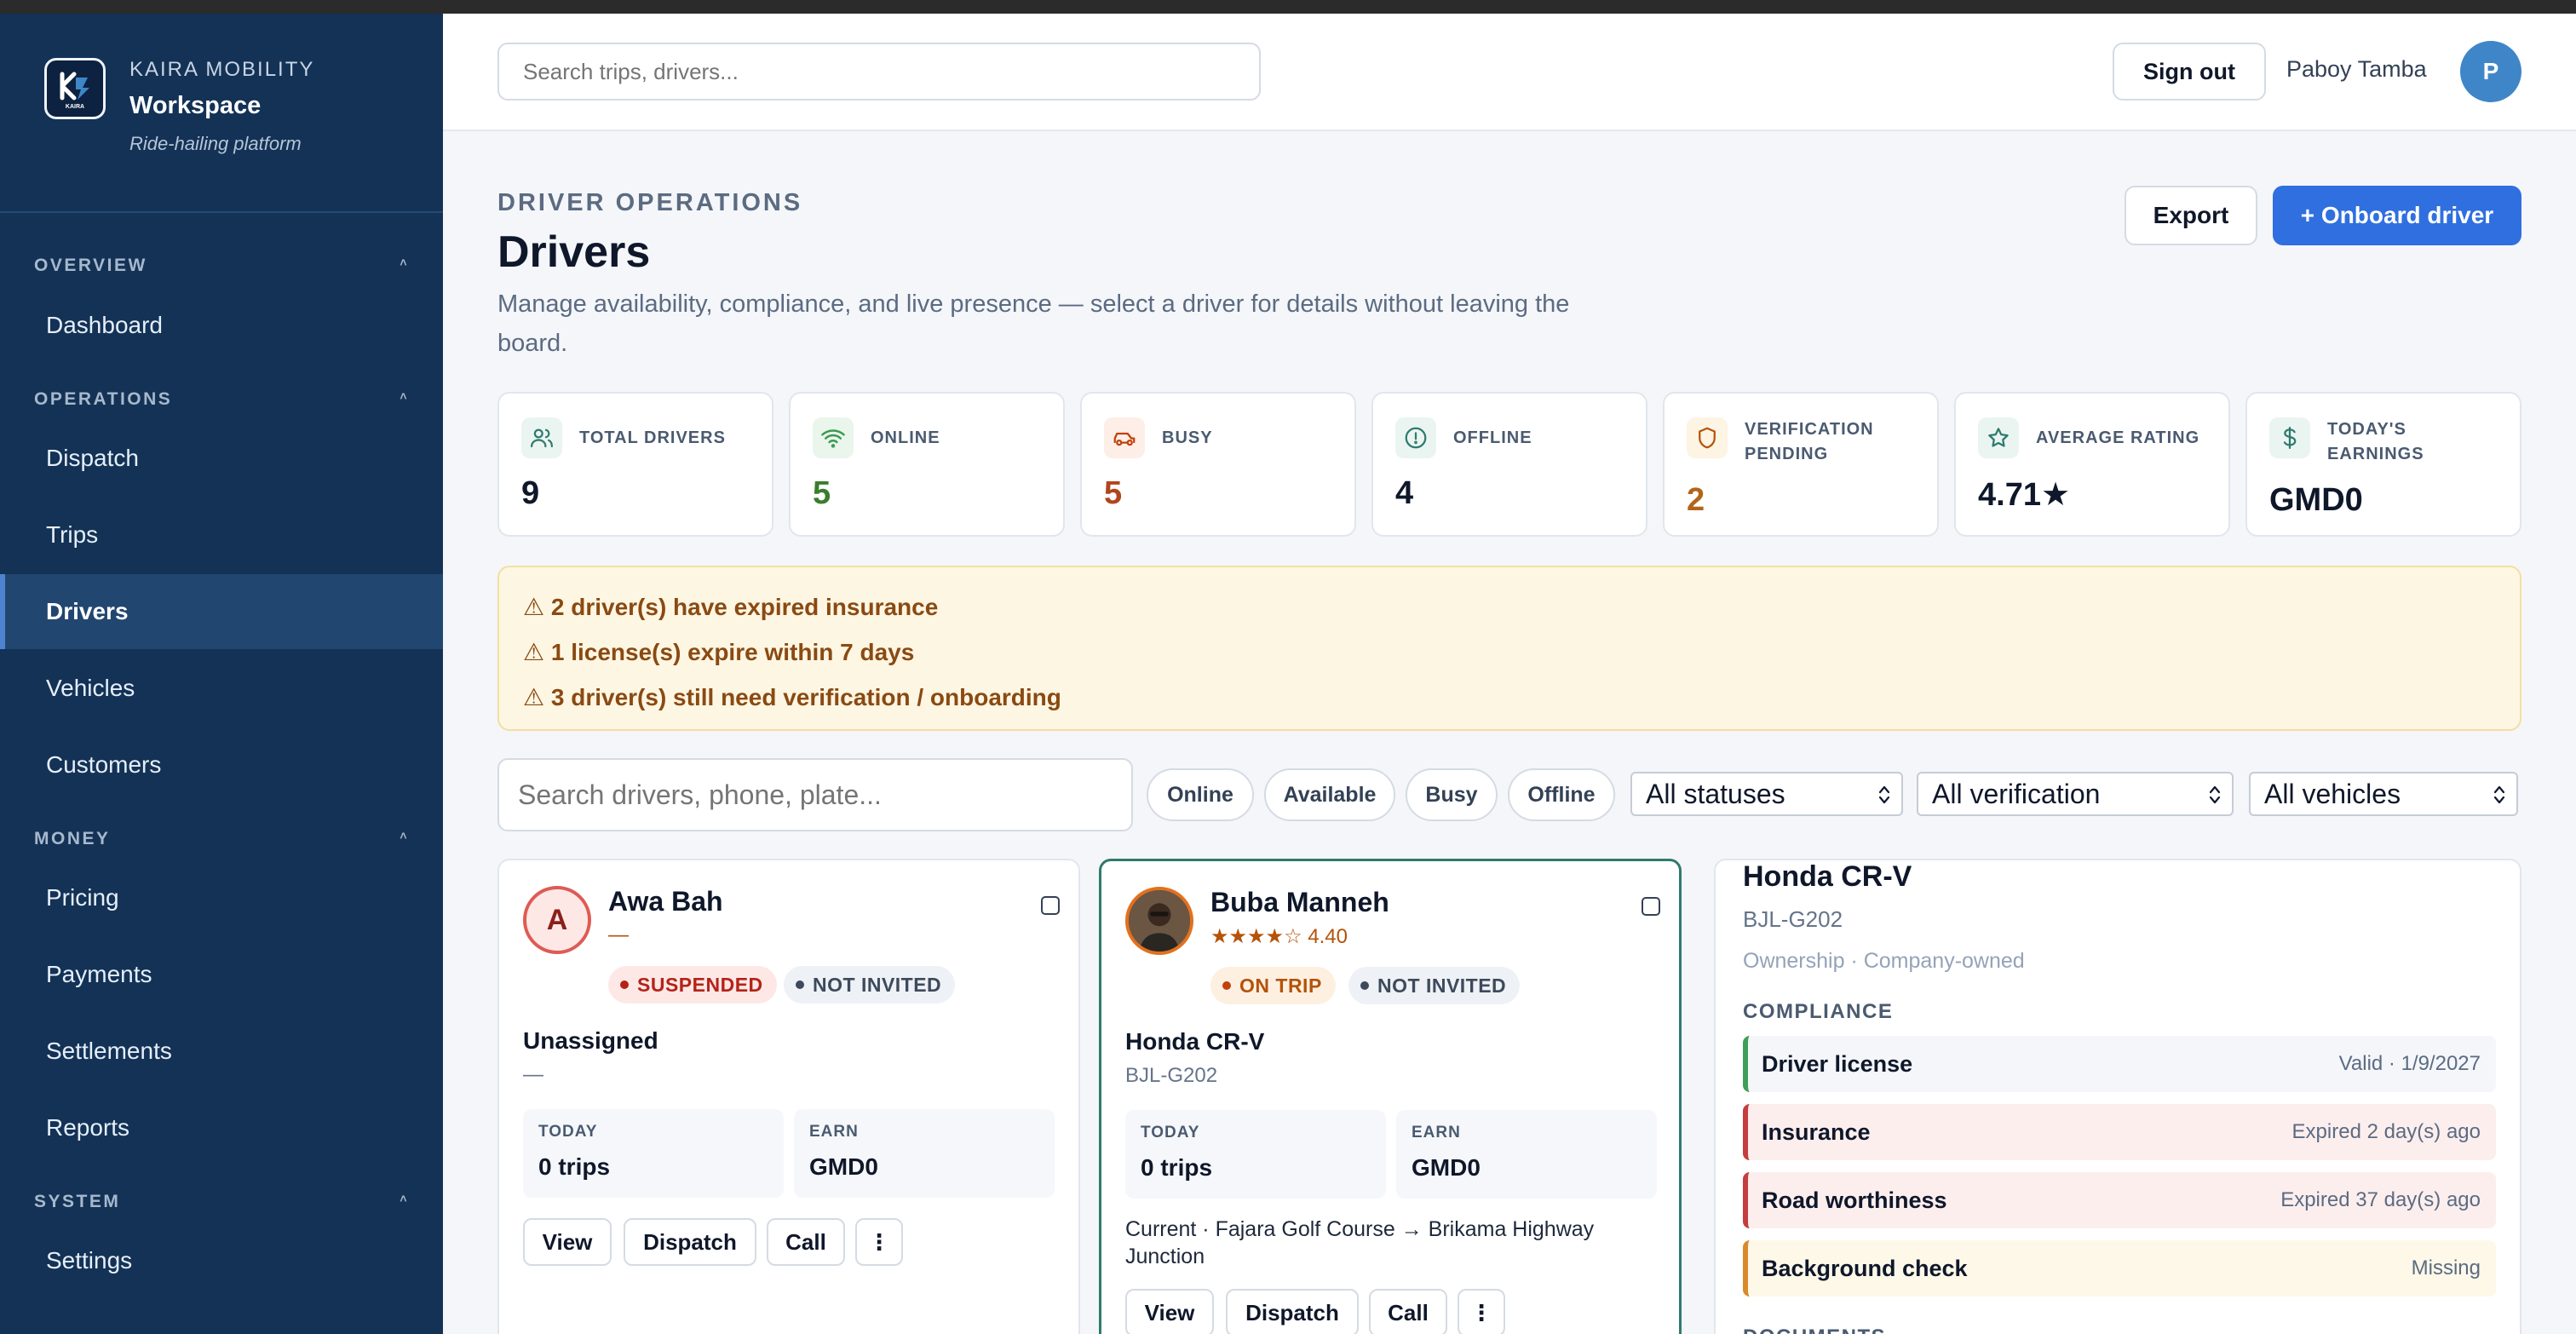 The image size is (2576, 1334). I want to click on sidebar-item-dispatch: Dispatch, so click(222, 458).